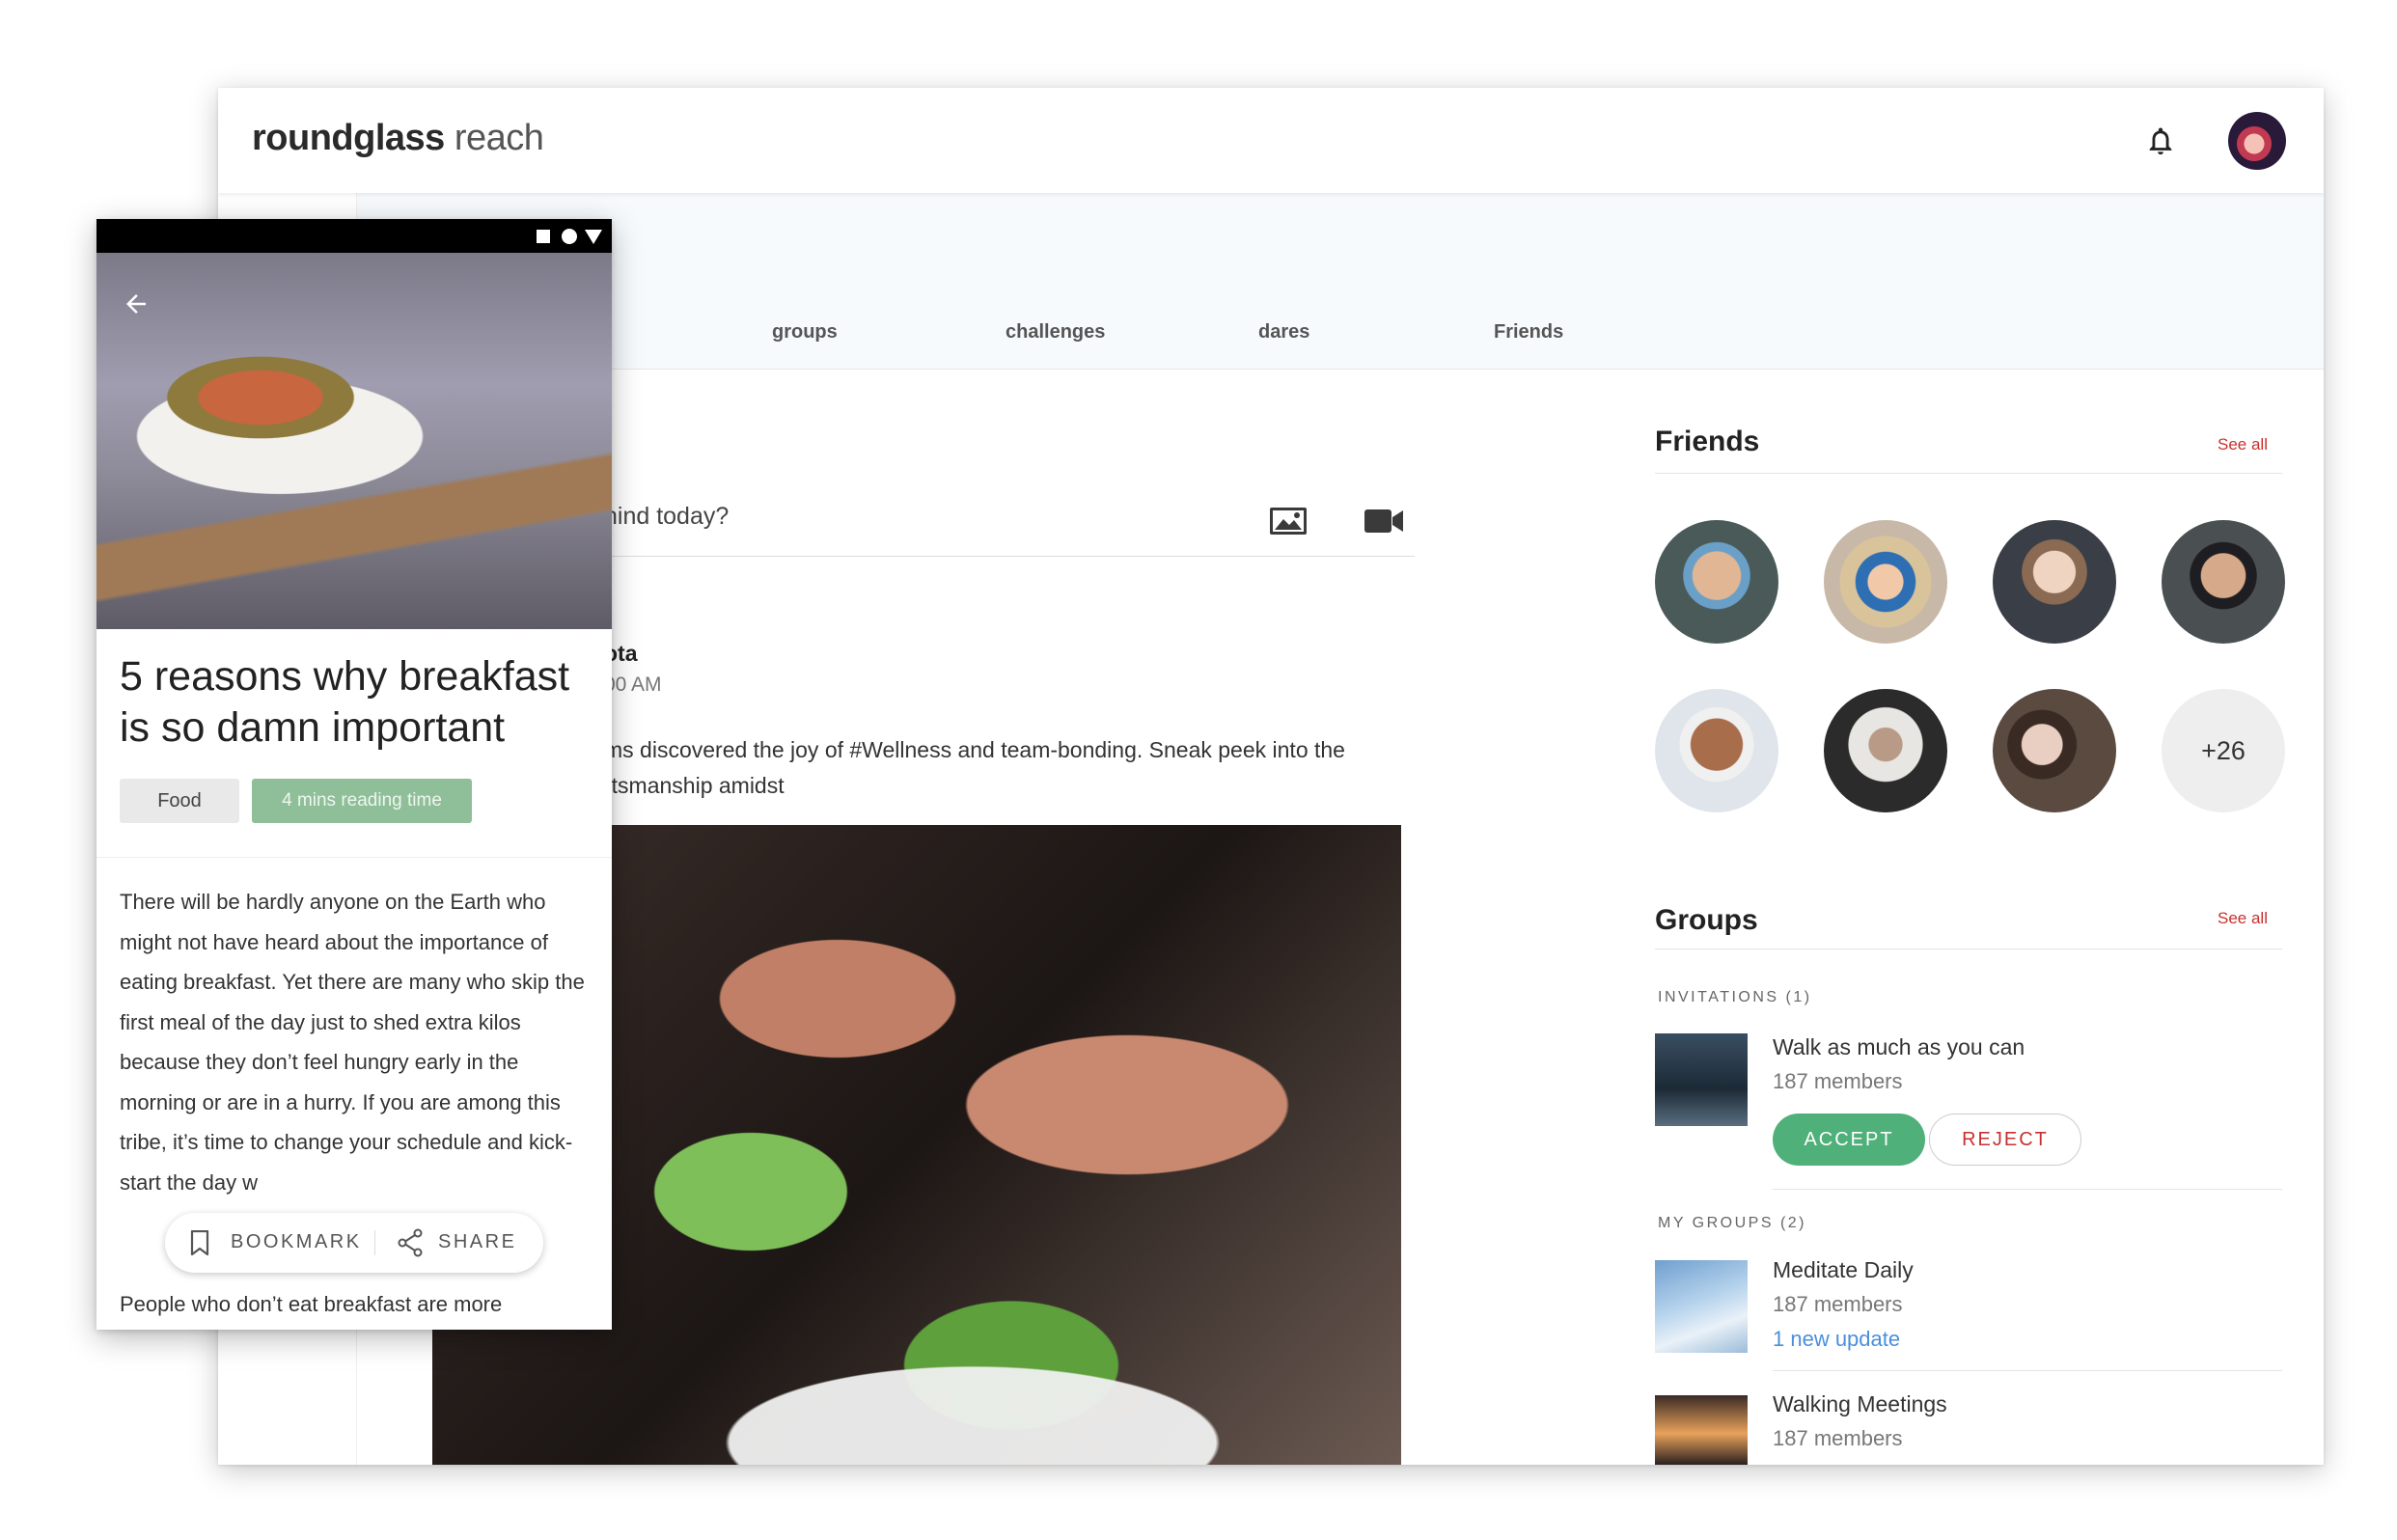 Image resolution: width=2397 pixels, height=1540 pixels. Describe the element at coordinates (348, 138) in the screenshot. I see `logo-bold-text: roundglass` at that location.